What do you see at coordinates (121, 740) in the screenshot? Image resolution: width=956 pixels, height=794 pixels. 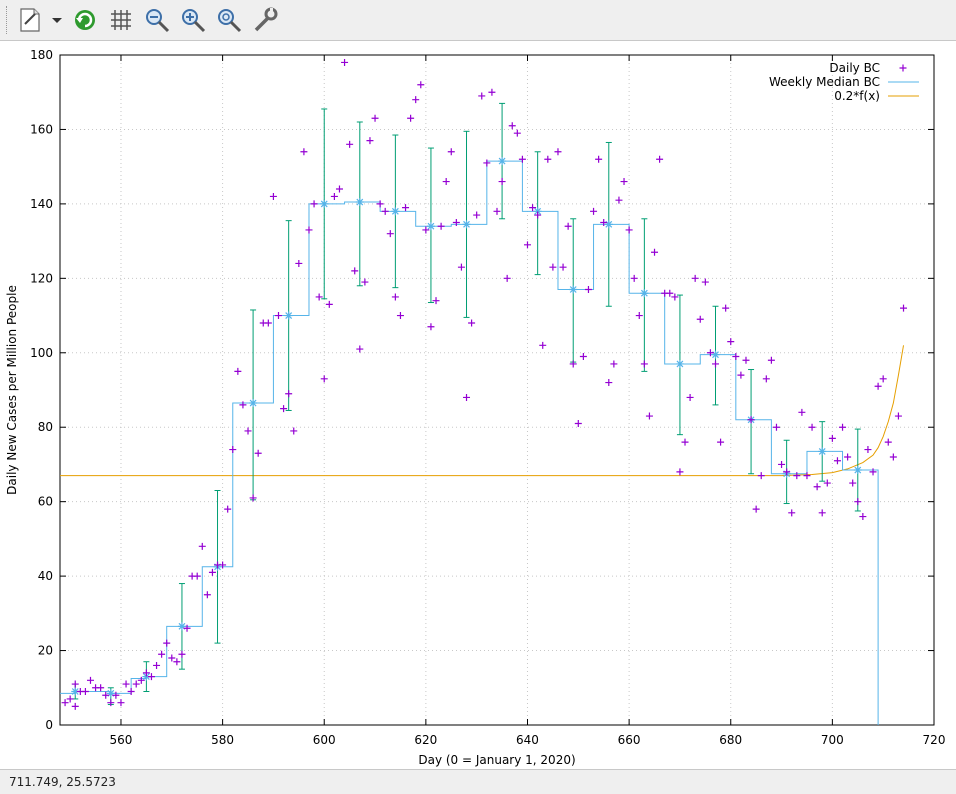 I see `x-tick-label: 560` at bounding box center [121, 740].